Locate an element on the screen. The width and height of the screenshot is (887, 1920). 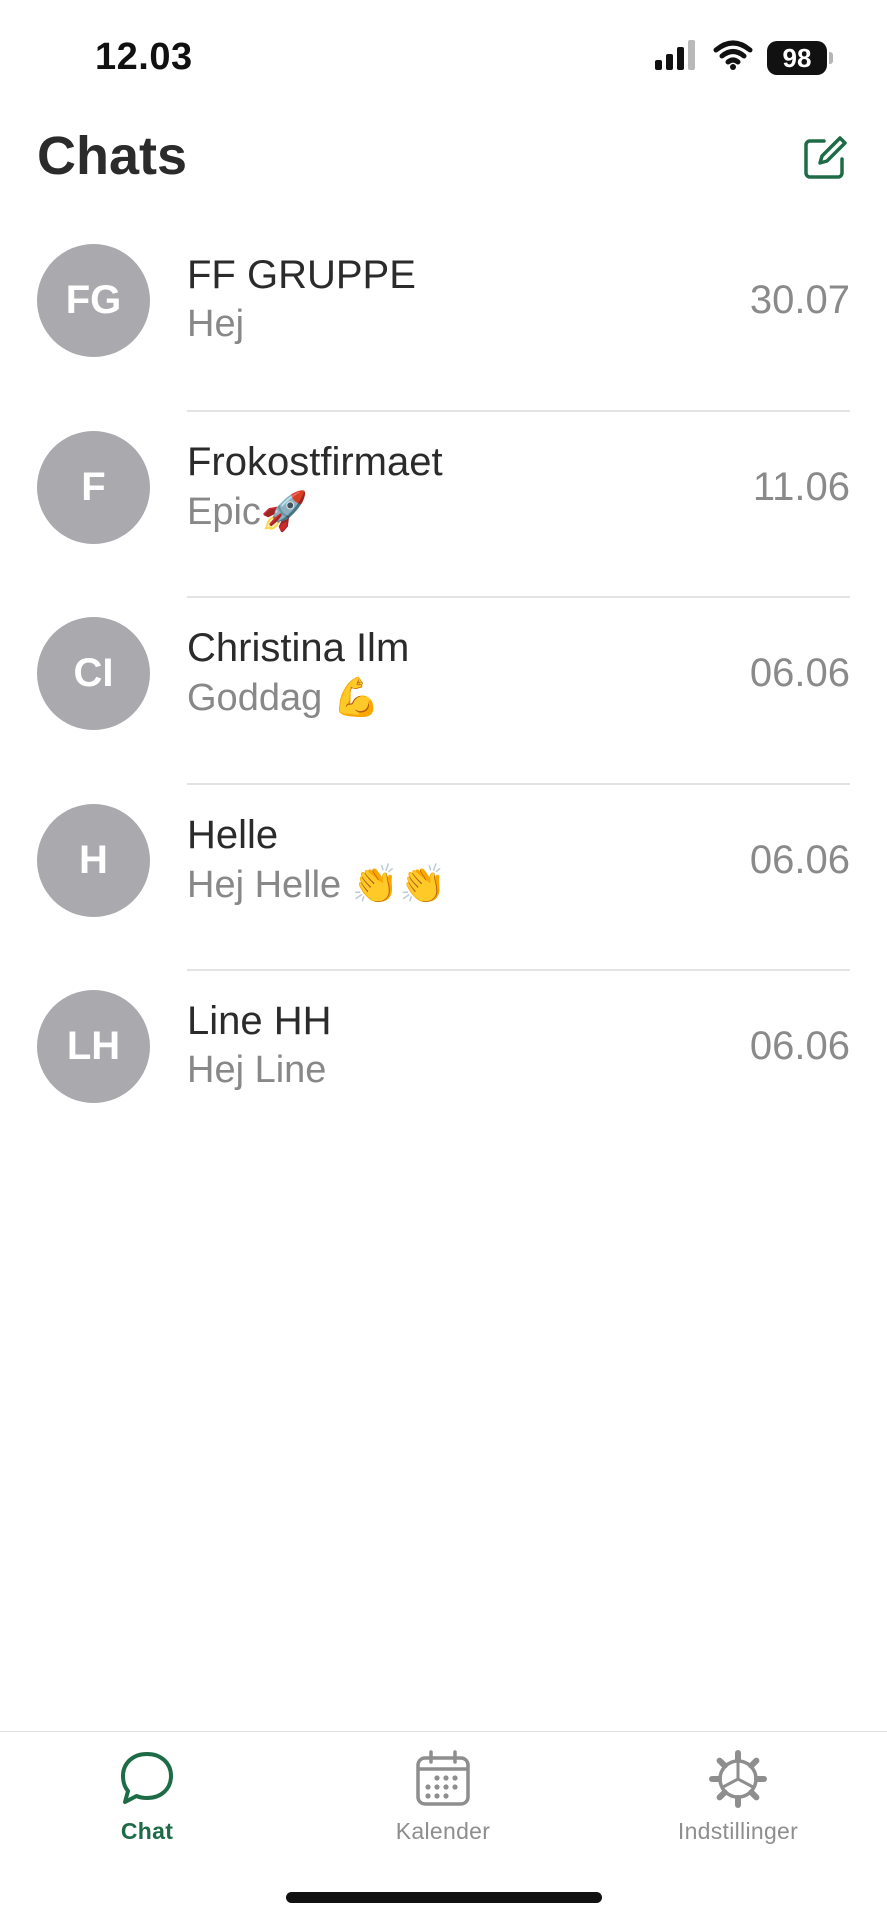
tab-label: Indstillinger is located at coordinates (738, 1831).